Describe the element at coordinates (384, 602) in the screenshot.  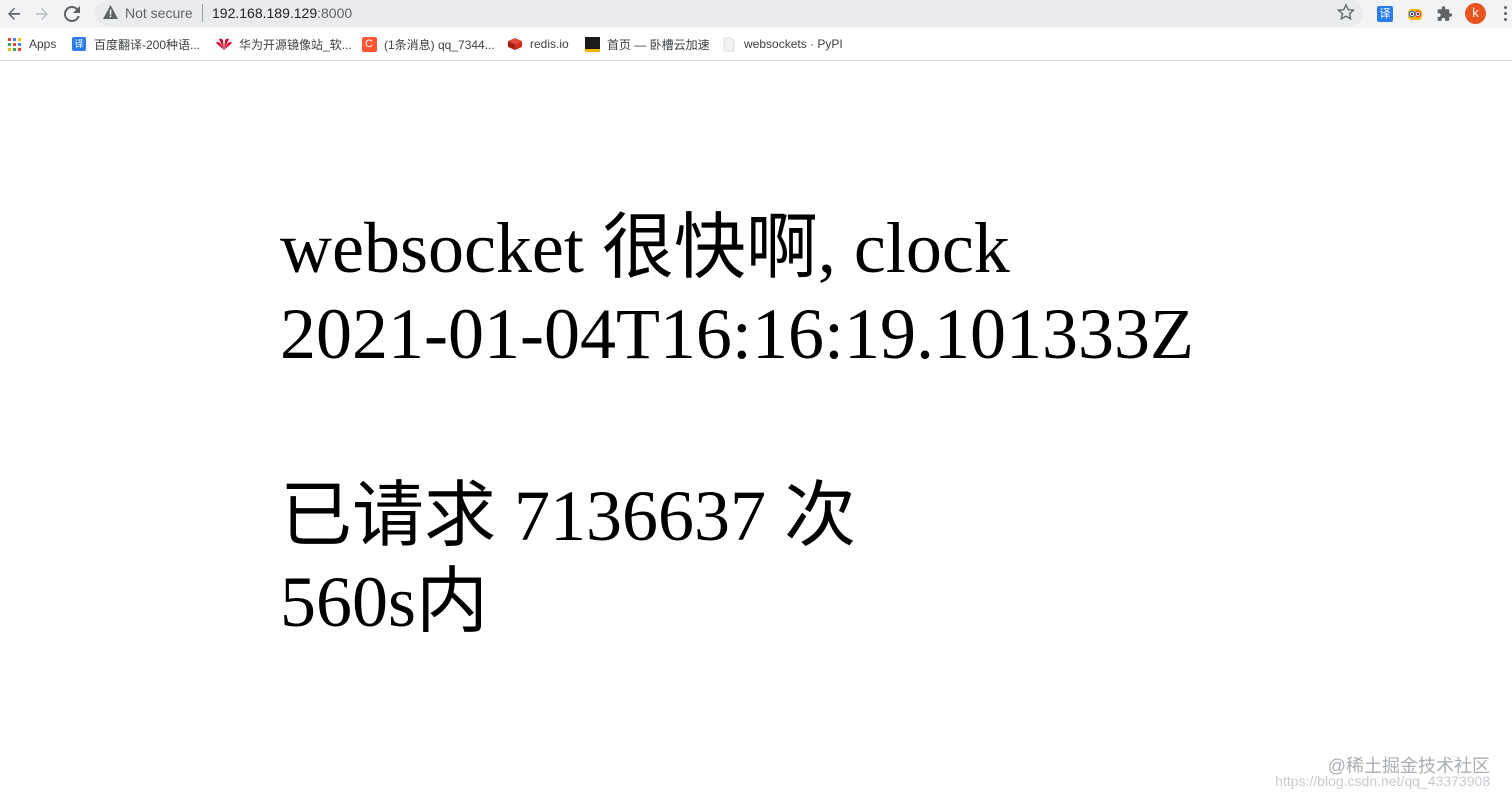
I see `elapsed-time-text: 560s内` at that location.